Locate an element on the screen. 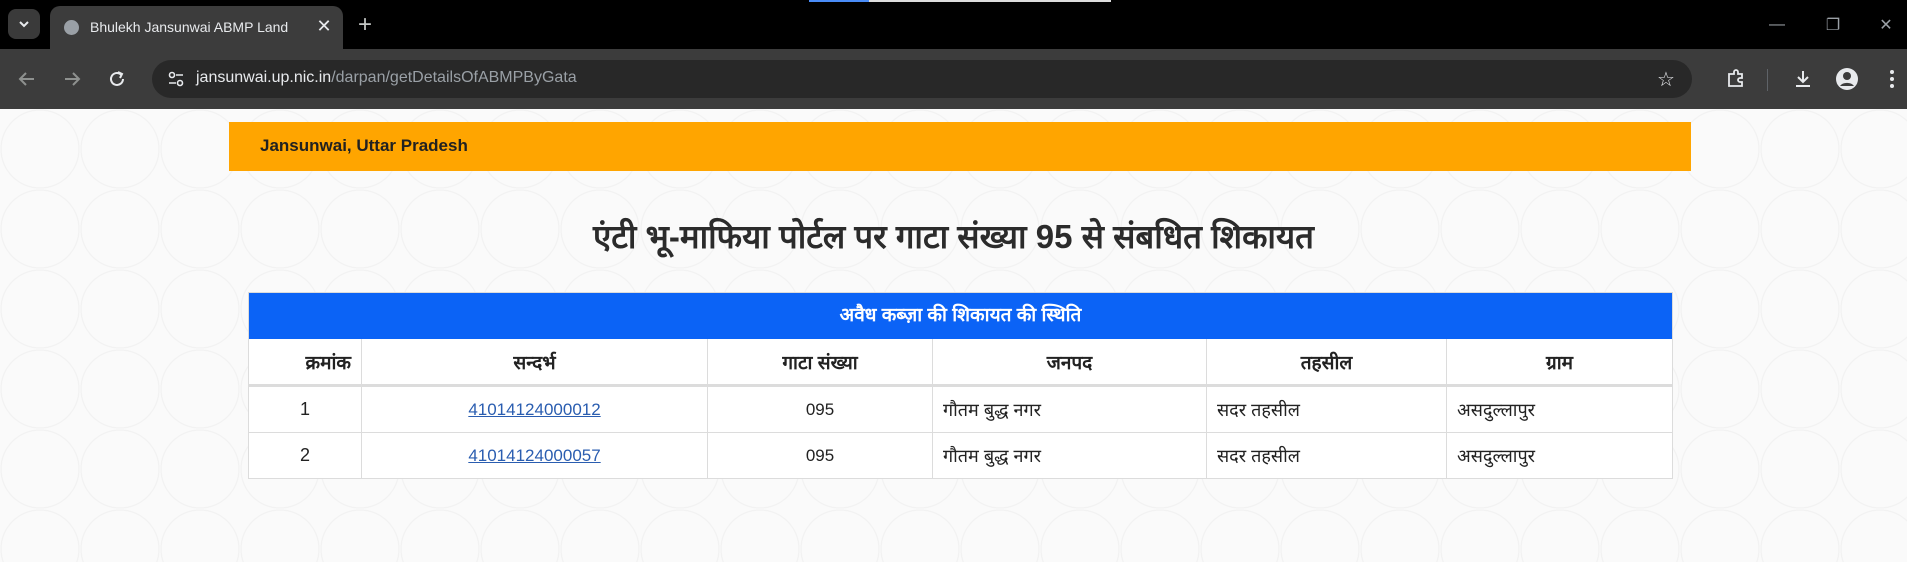  browser-tab-strip: Bhulekh Jansunwai ABMP Land ✕ + — ❐ ✕ is located at coordinates (953, 24).